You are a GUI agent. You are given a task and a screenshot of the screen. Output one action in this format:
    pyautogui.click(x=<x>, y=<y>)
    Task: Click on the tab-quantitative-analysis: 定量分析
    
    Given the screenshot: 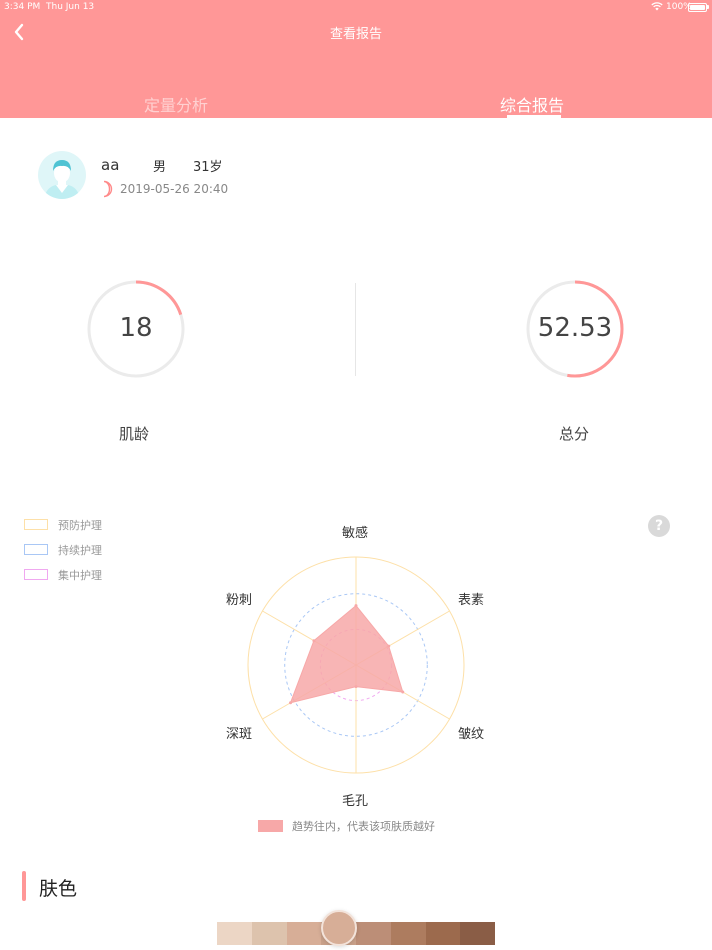 What is the action you would take?
    pyautogui.click(x=176, y=104)
    